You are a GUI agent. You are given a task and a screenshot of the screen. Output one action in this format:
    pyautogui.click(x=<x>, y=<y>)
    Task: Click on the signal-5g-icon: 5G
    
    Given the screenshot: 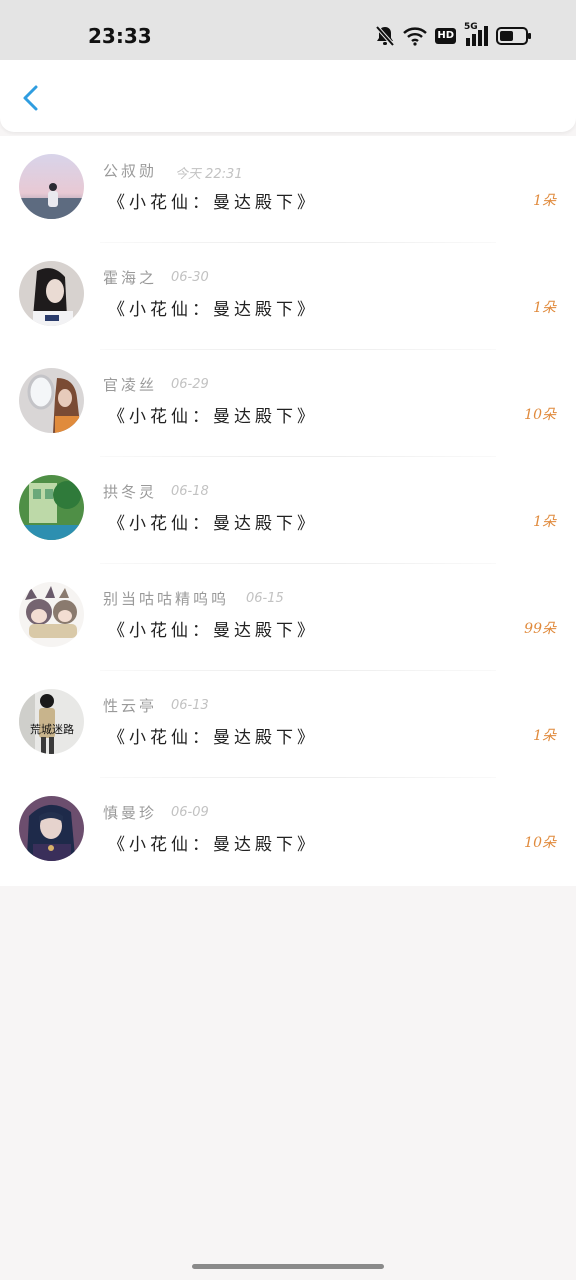 What is the action you would take?
    pyautogui.click(x=476, y=34)
    